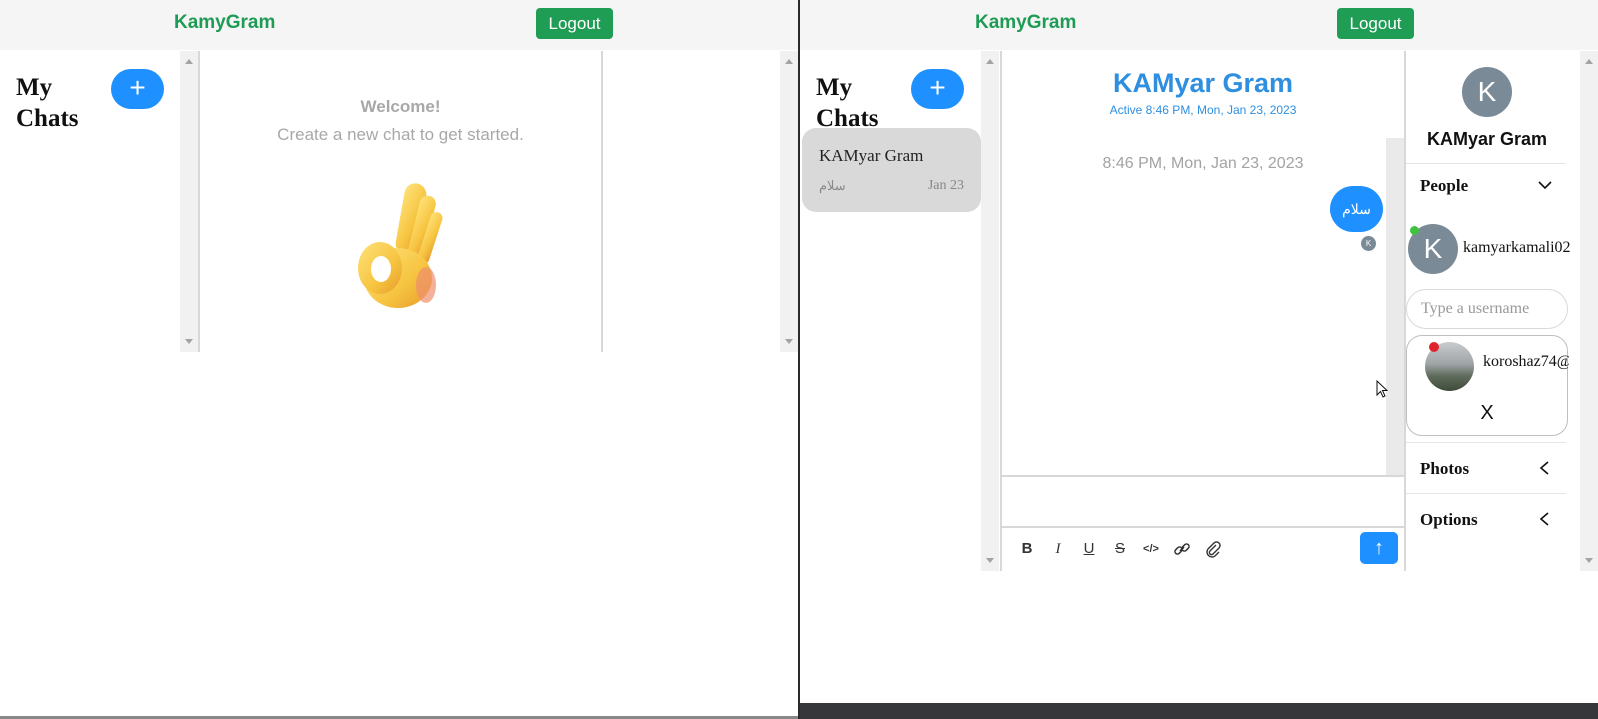 This screenshot has width=1598, height=719. Describe the element at coordinates (1151, 549) in the screenshot. I see `code-icon: </>` at that location.